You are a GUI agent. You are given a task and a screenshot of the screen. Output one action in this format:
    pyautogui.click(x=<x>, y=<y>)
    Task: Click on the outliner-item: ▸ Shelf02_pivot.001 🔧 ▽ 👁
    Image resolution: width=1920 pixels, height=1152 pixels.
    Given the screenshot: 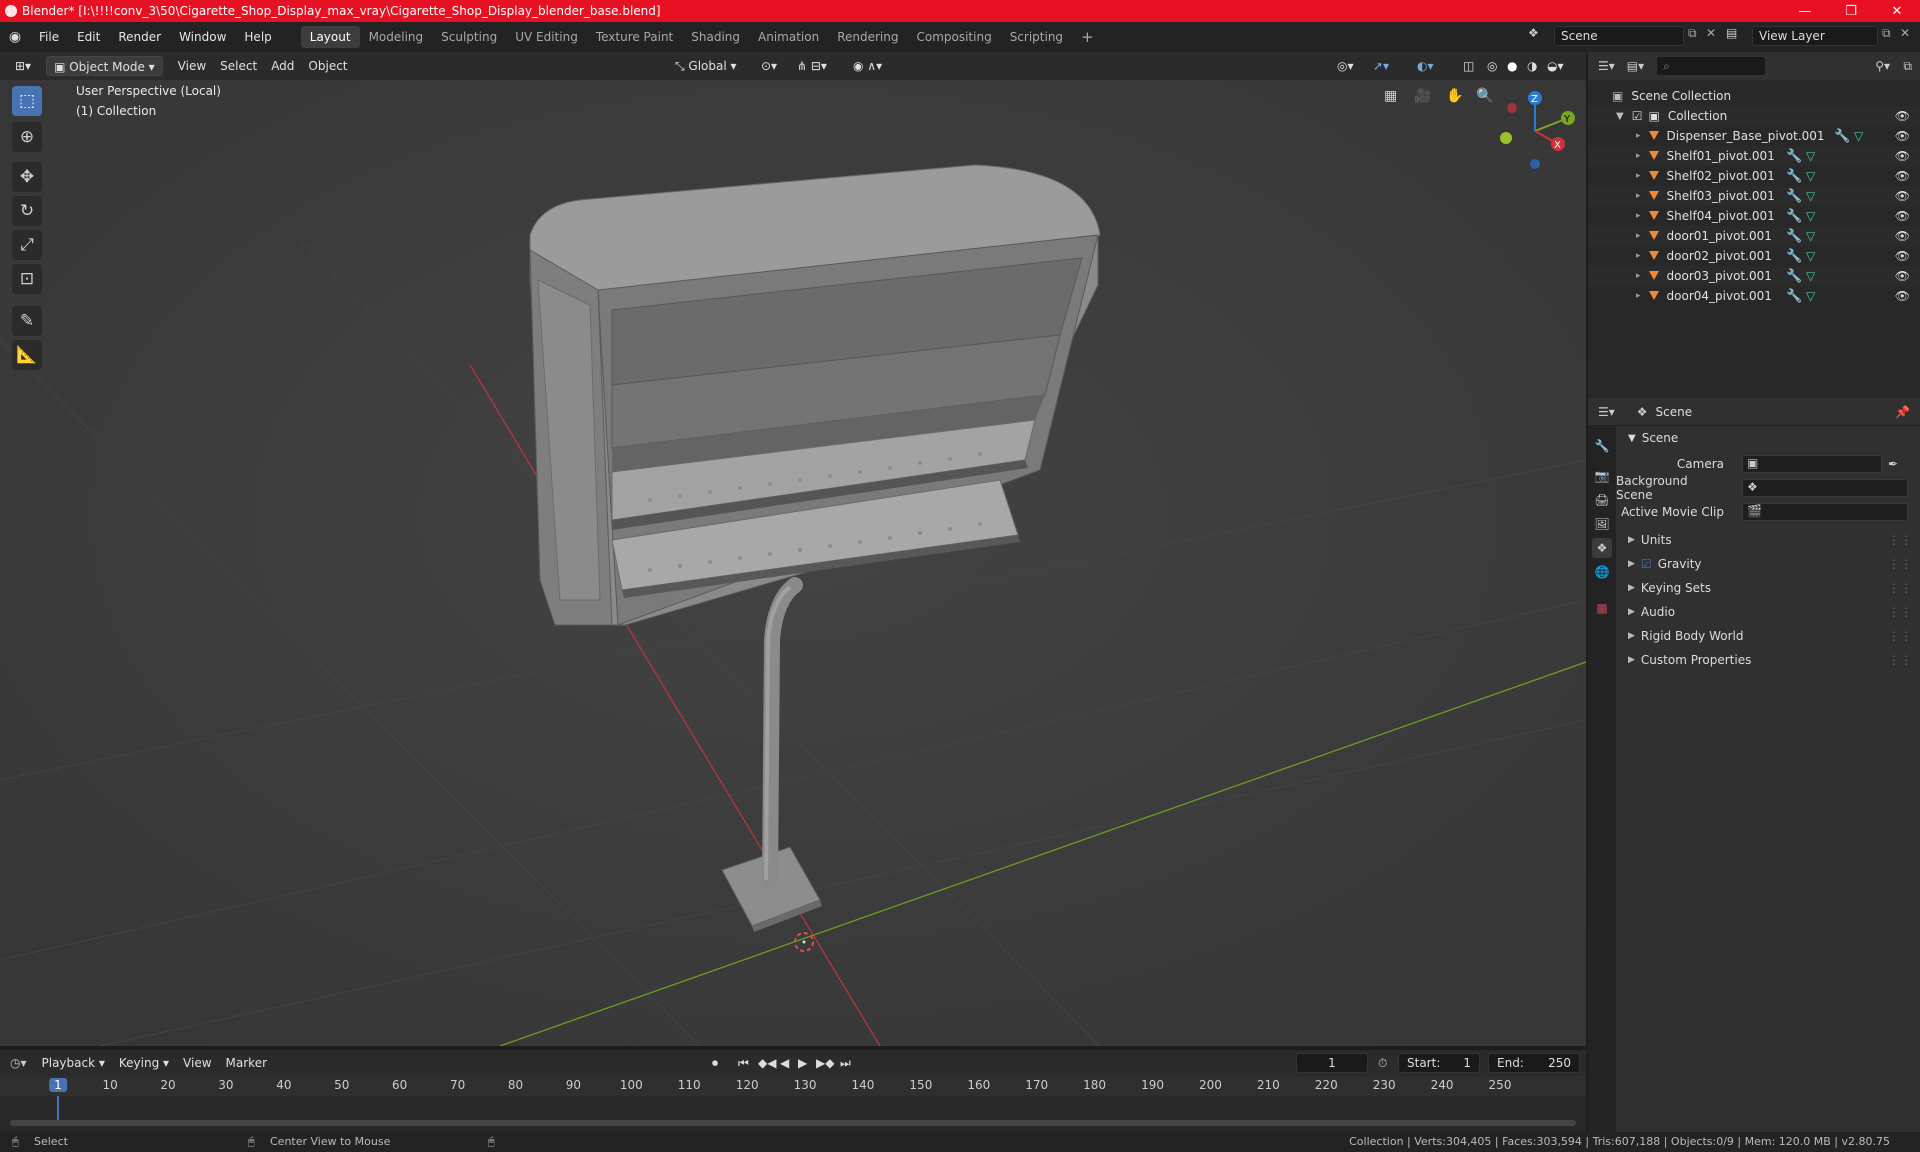 What is the action you would take?
    pyautogui.click(x=1754, y=176)
    